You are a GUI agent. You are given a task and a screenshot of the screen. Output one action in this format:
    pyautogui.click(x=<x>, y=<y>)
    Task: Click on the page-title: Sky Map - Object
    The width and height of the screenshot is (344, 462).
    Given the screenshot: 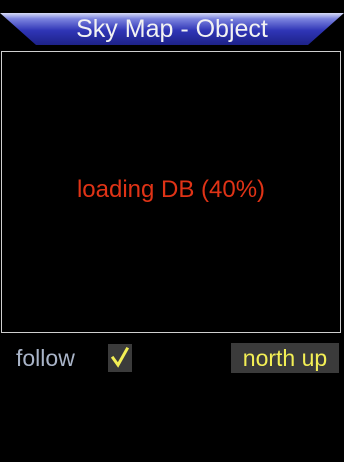 What is the action you would take?
    pyautogui.click(x=172, y=29)
    